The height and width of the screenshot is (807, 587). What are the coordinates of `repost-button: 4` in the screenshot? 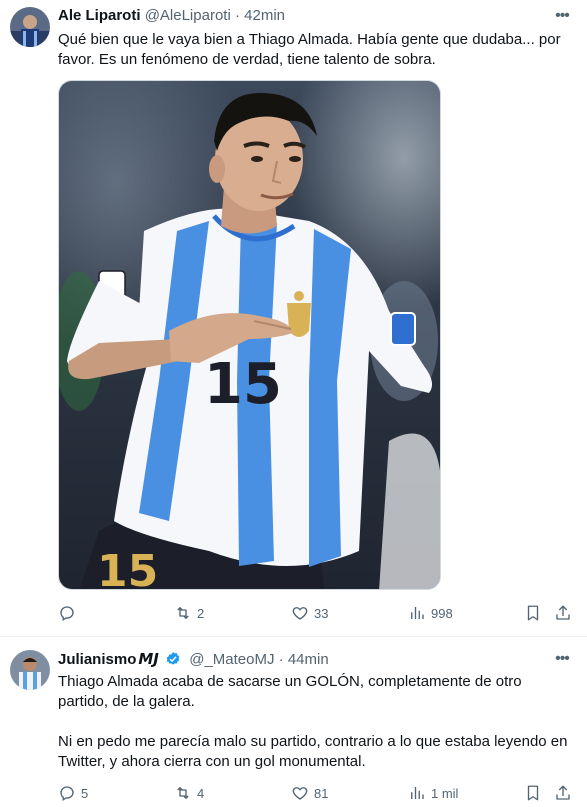 It's located at (189, 793).